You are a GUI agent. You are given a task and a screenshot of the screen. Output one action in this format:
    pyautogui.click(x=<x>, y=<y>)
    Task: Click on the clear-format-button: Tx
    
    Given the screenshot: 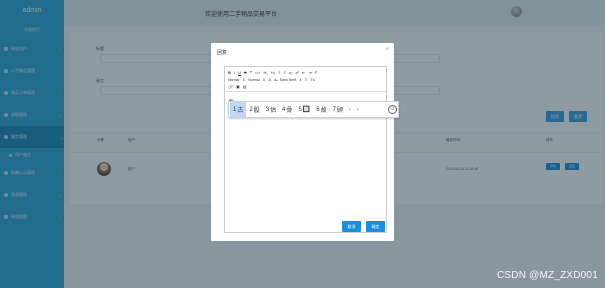 What is the action you would take?
    pyautogui.click(x=312, y=79)
    